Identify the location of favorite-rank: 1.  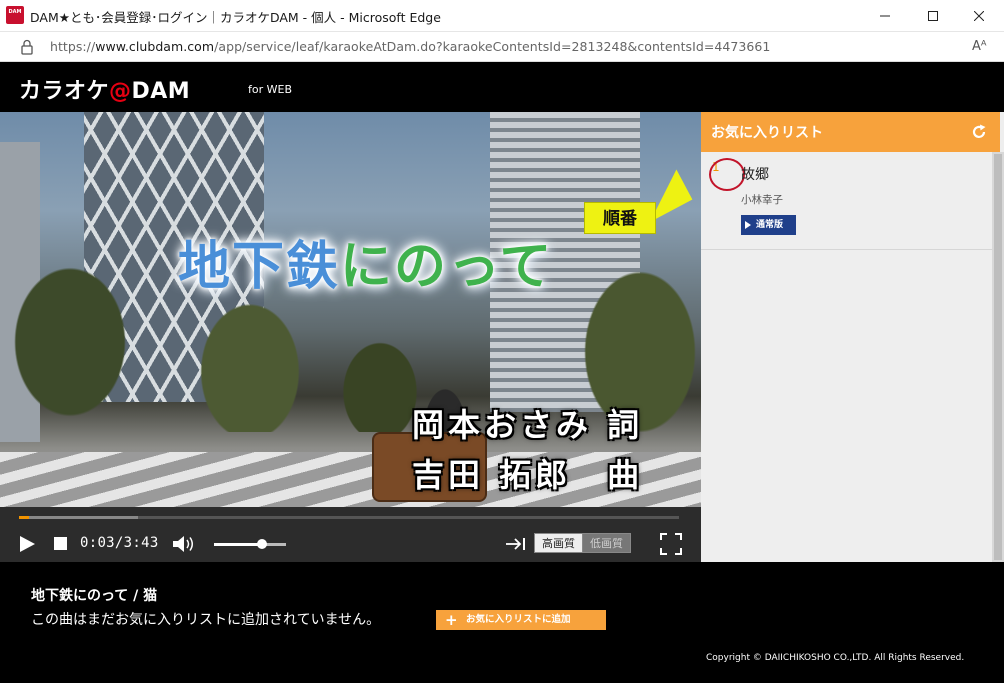
(727, 174).